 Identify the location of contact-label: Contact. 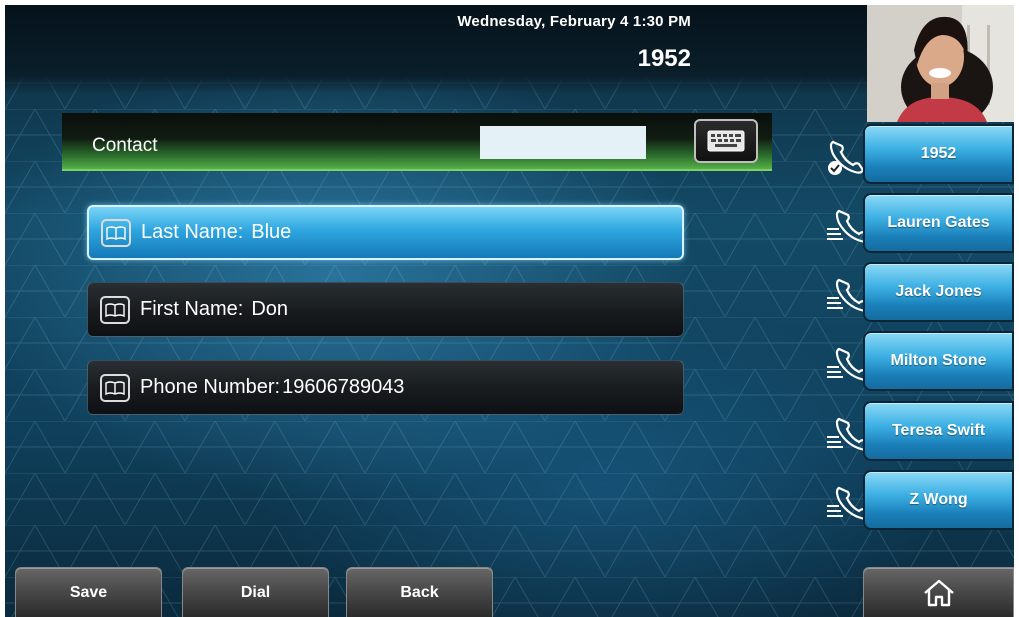
(125, 145).